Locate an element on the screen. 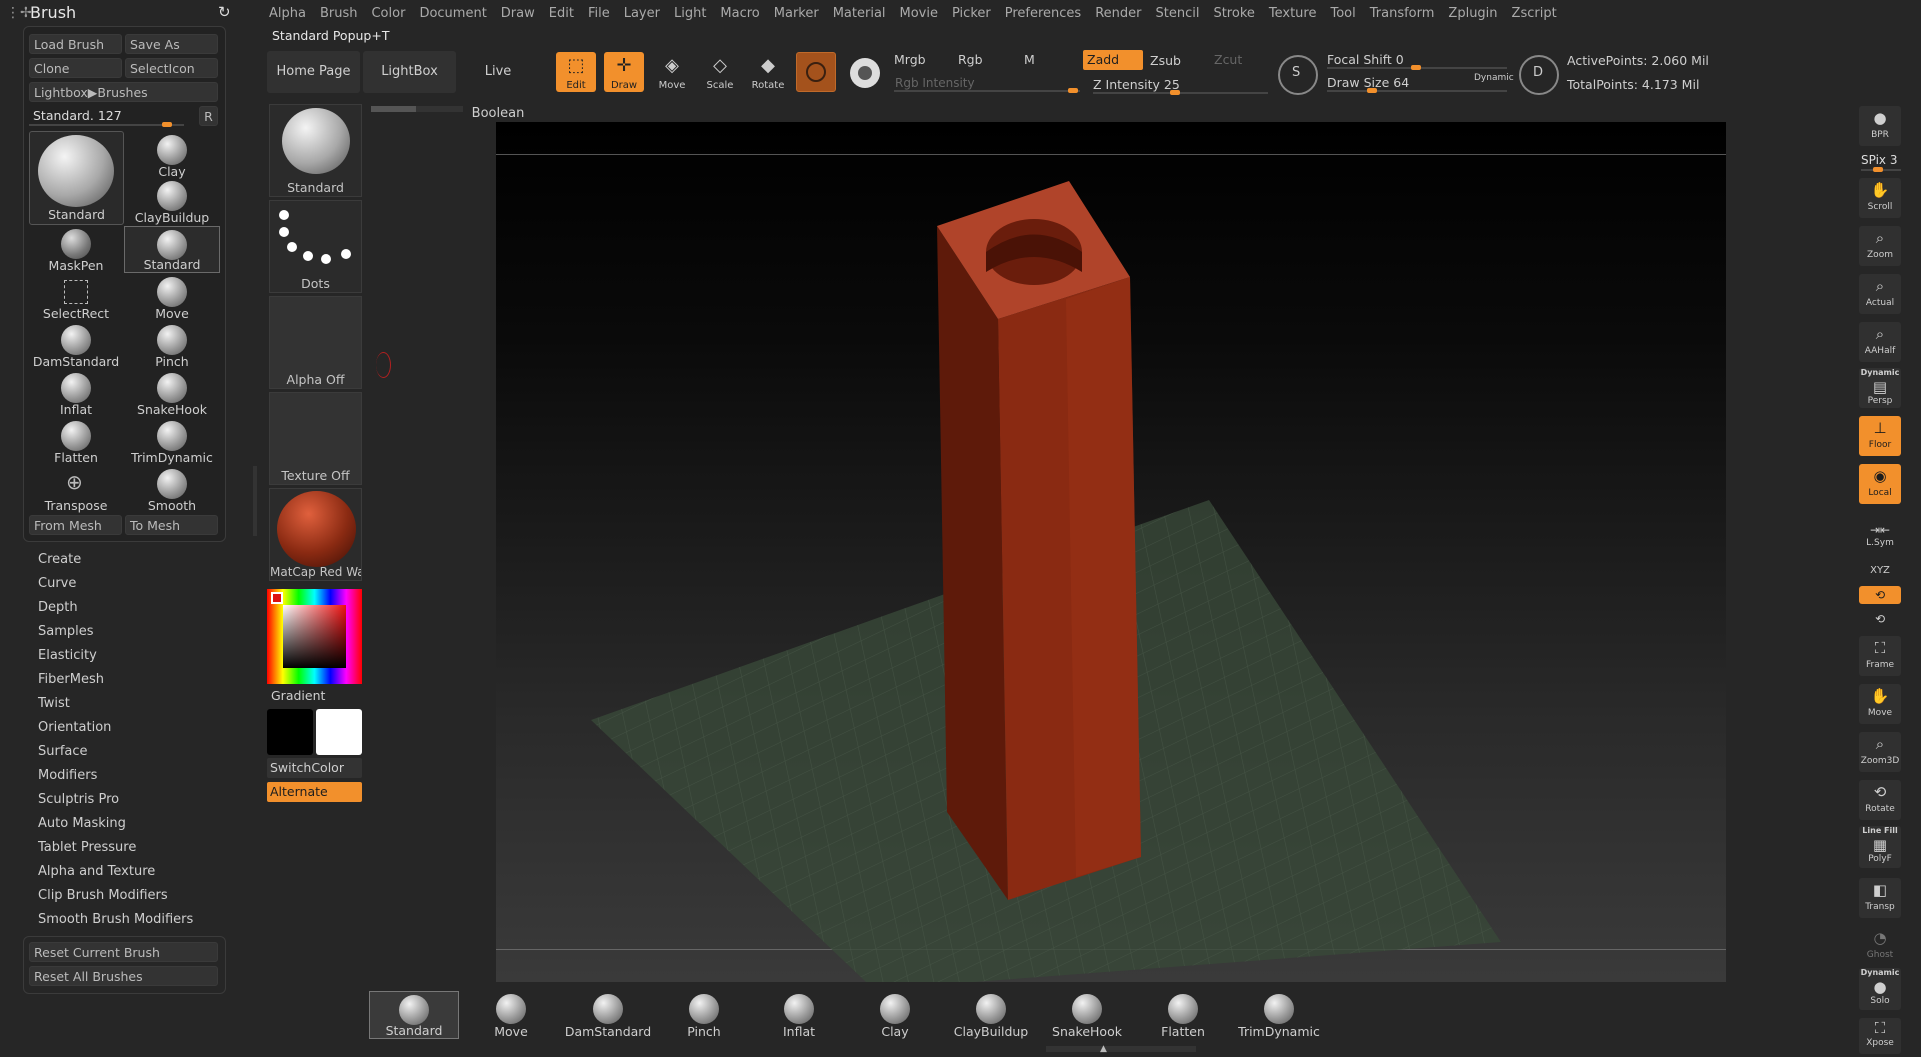 The width and height of the screenshot is (1921, 1057). menu-file: File is located at coordinates (599, 13).